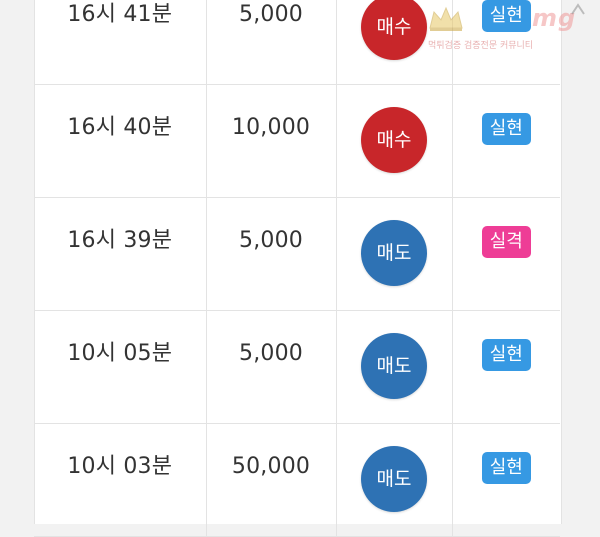 This screenshot has height=537, width=600. Describe the element at coordinates (120, 367) in the screenshot. I see `time-cell: 10시 05분` at that location.